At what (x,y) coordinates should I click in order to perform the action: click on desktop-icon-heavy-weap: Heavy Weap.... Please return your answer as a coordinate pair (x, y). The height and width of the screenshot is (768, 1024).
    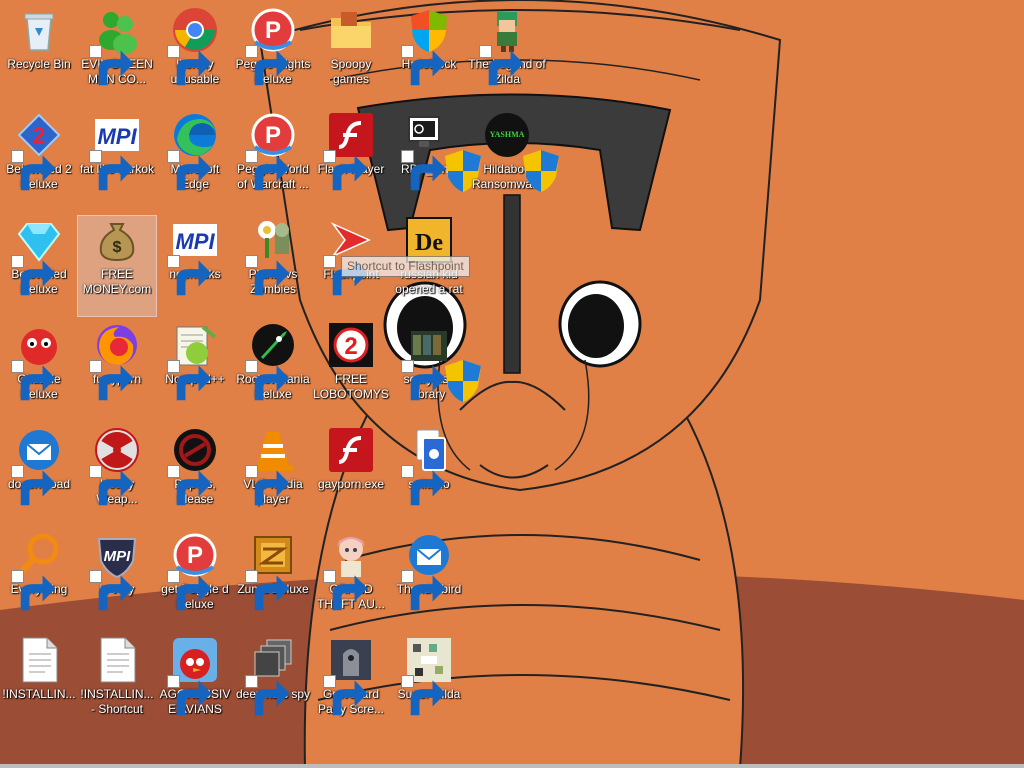
    Looking at the image, I should click on (117, 476).